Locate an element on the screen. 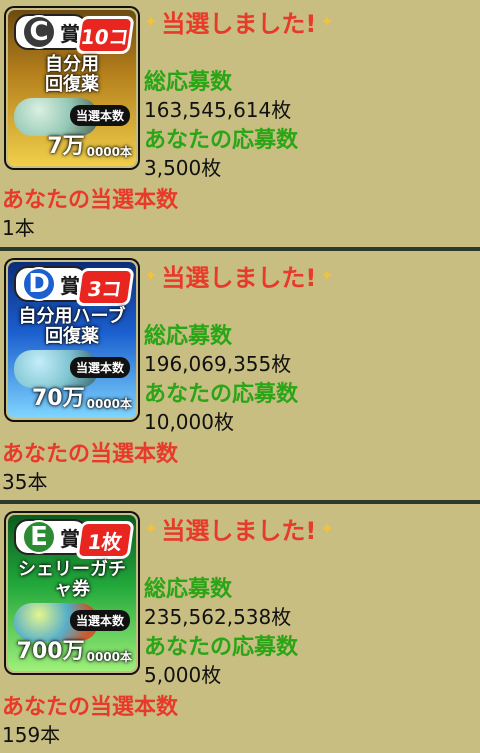  prize-quantity: 700万 0000本 is located at coordinates (72, 650).